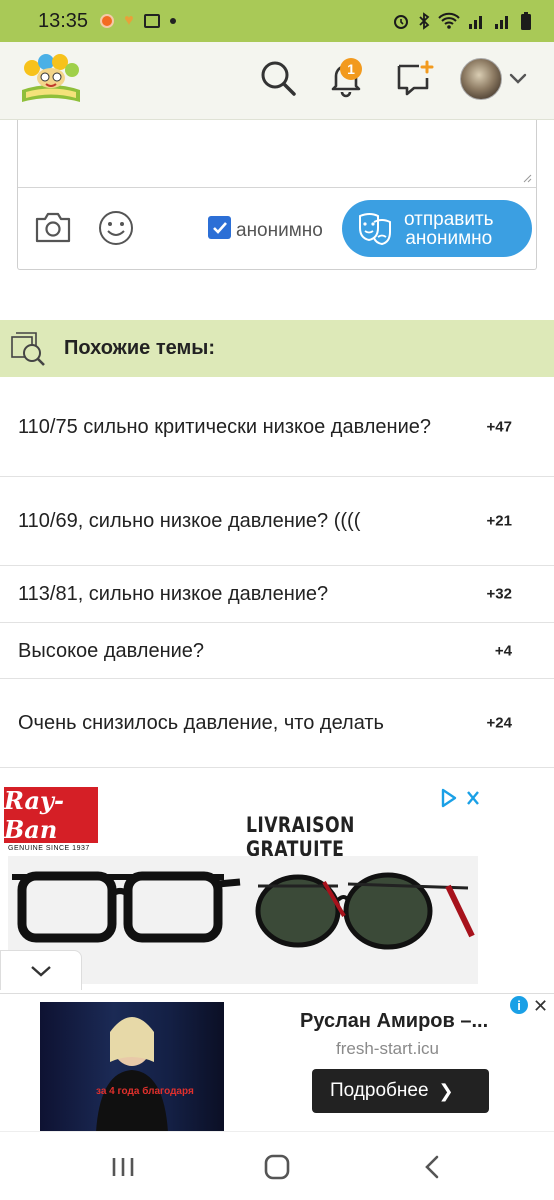 Image resolution: width=554 pixels, height=1200 pixels. I want to click on send-anonymous-button: отправить анонимно, so click(437, 228).